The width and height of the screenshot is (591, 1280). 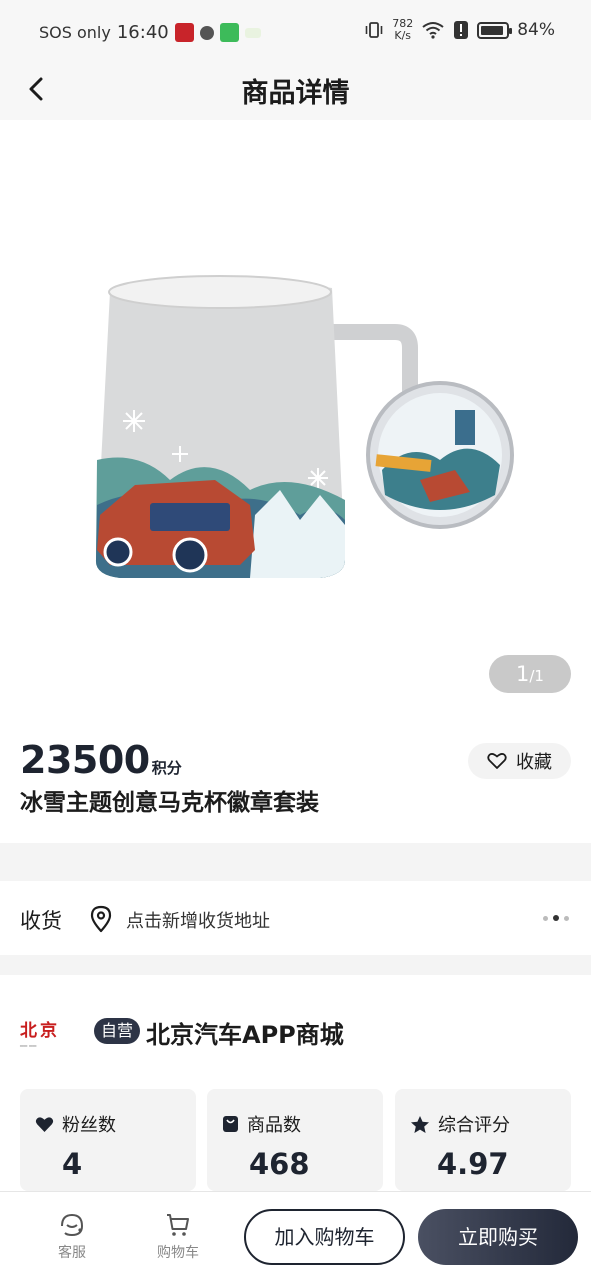 I want to click on cart-icon, so click(x=178, y=1225).